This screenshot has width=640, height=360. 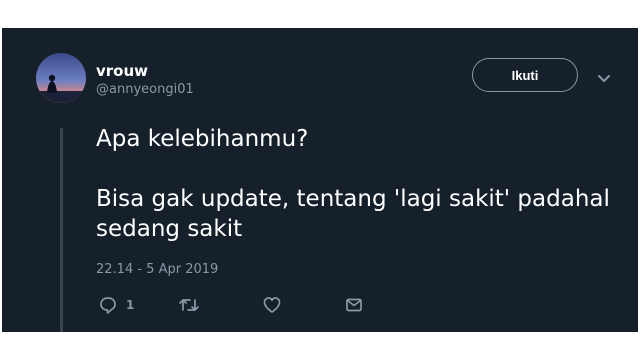 I want to click on retweet-action, so click(x=189, y=305).